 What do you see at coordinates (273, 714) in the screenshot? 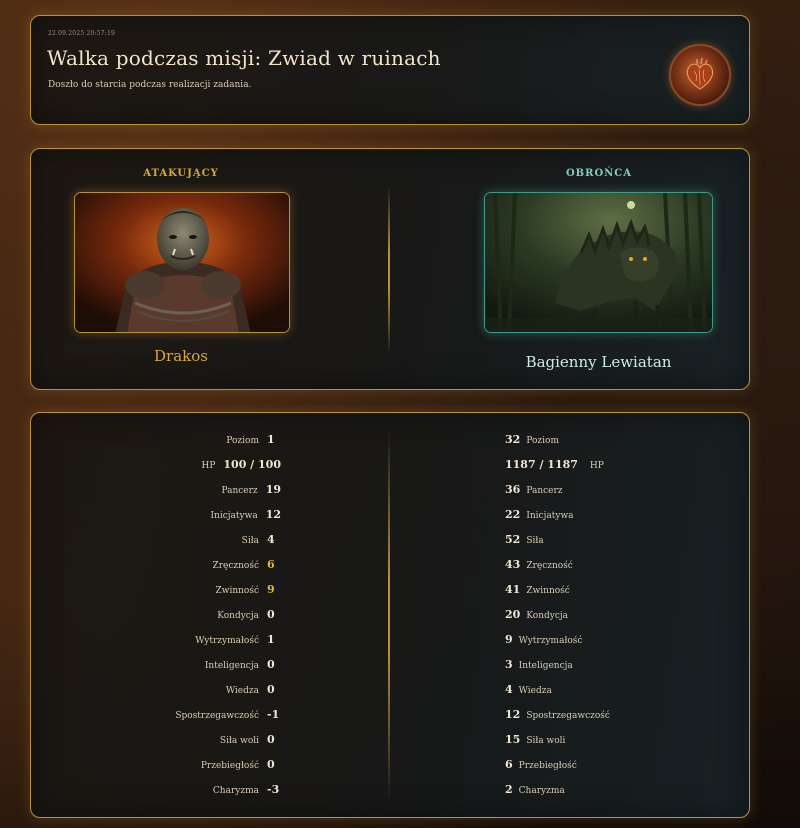
I see `stat-value: -1` at bounding box center [273, 714].